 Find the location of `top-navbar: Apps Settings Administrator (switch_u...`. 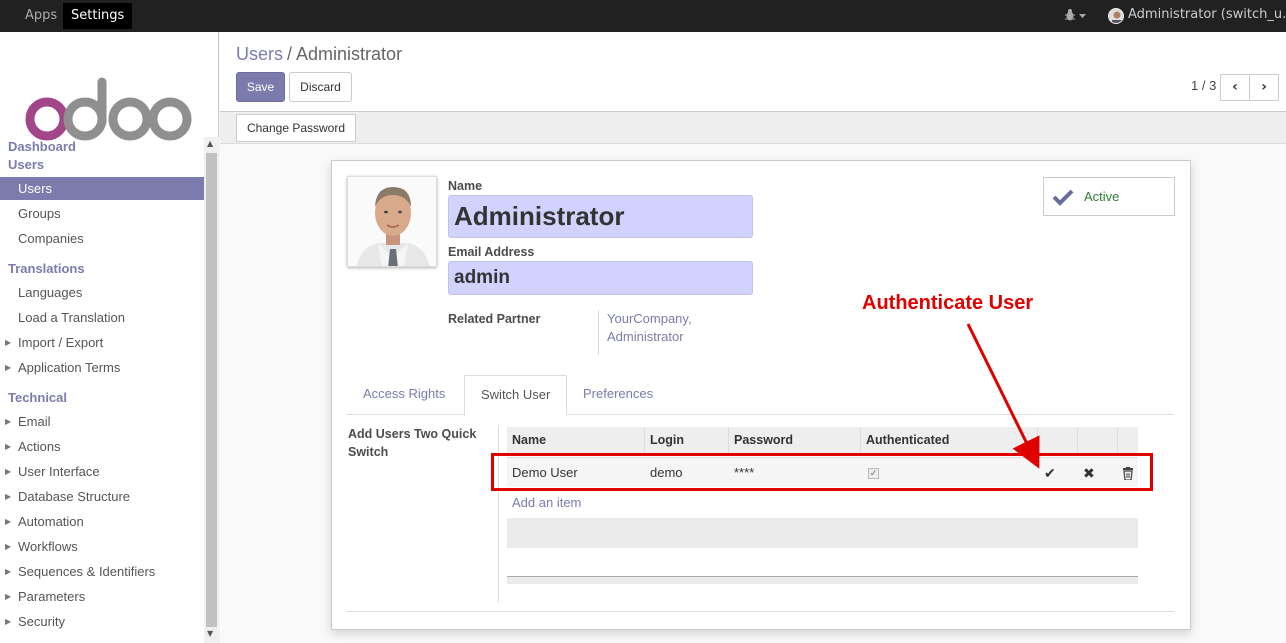

top-navbar: Apps Settings Administrator (switch_u... is located at coordinates (643, 16).